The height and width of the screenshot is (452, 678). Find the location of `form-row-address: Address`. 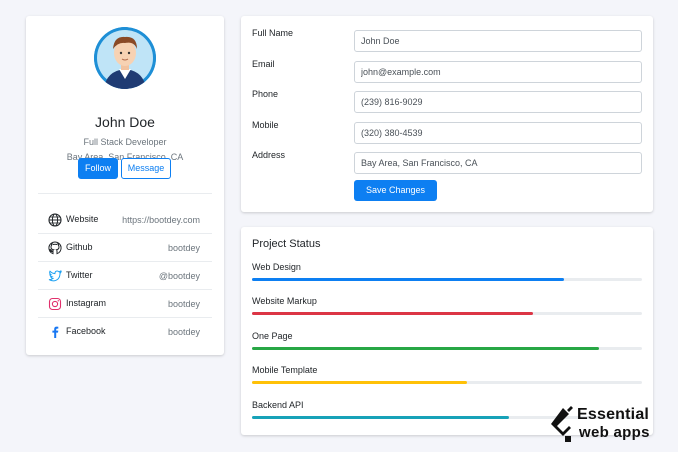

form-row-address: Address is located at coordinates (447, 160).